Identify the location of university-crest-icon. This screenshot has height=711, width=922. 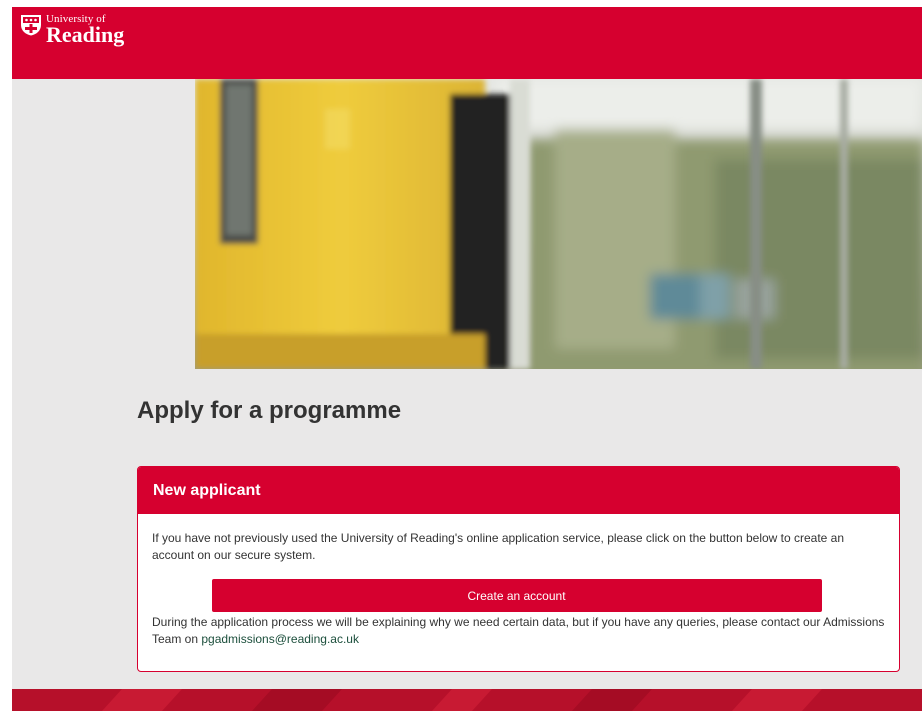
(31, 25).